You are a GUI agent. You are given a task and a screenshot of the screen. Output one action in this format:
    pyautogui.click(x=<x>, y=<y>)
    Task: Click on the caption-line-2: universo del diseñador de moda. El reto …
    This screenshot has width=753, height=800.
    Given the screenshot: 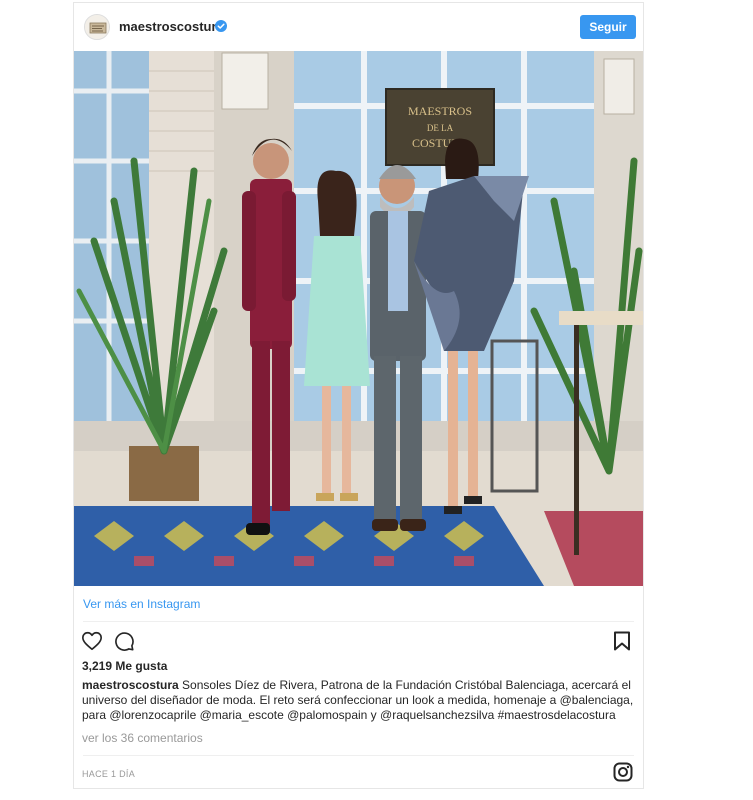 What is the action you would take?
    pyautogui.click(x=358, y=700)
    